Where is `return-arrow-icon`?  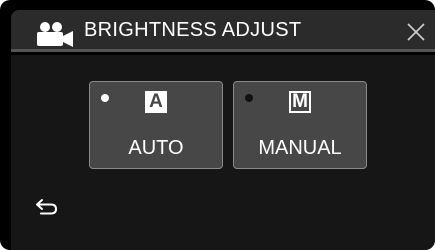 return-arrow-icon is located at coordinates (48, 207).